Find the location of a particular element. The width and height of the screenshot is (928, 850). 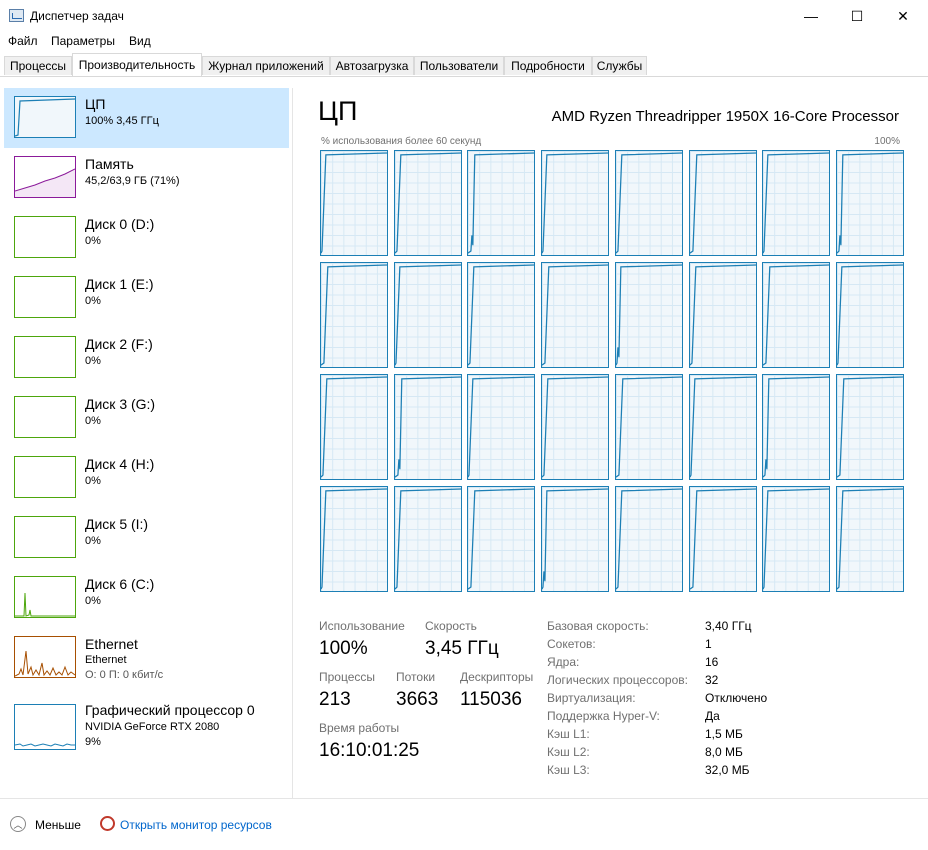

sidebar-item-detail: 45,2/63,9 ГБ (71%) is located at coordinates (132, 181).